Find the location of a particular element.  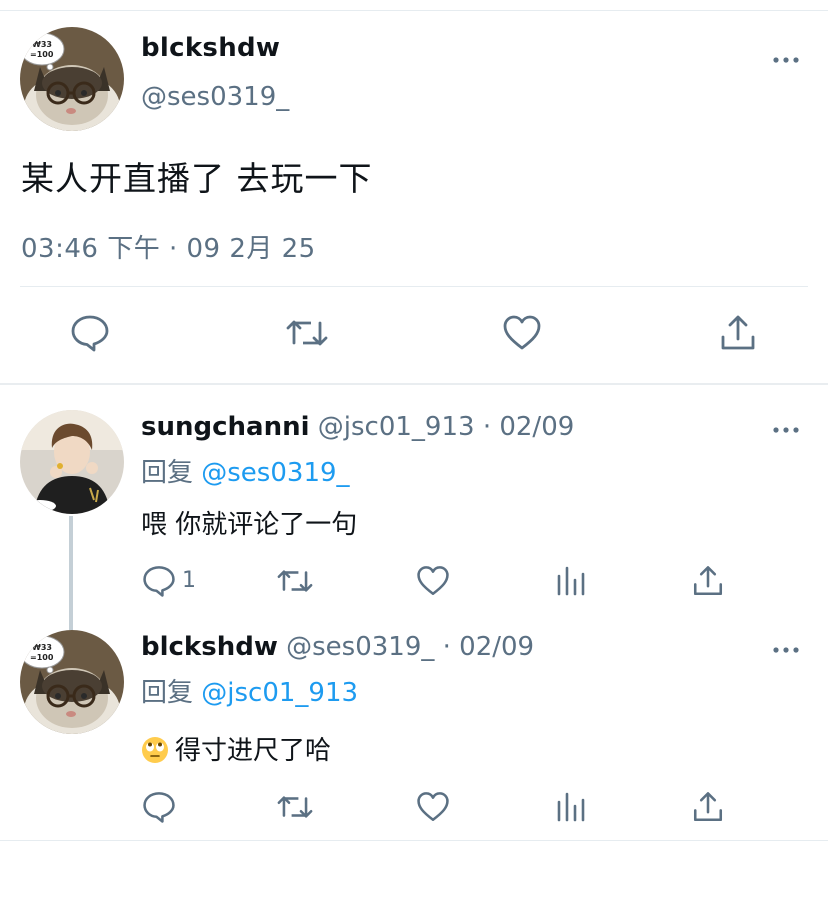

reply-meta: @jsc01_913 · 02/09 is located at coordinates (442, 427).